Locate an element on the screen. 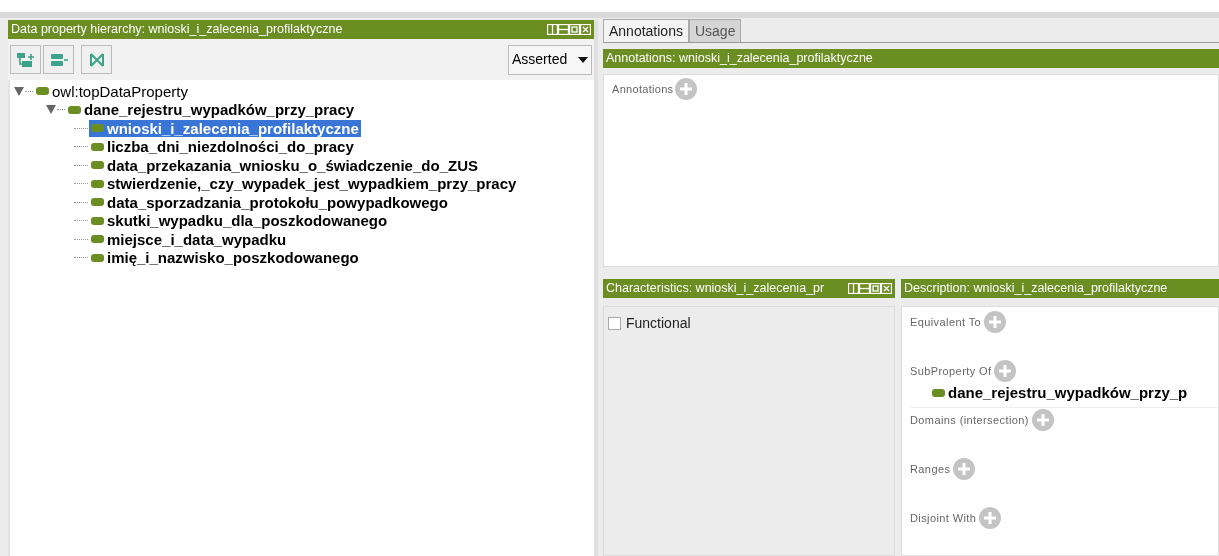 This screenshot has width=1219, height=556. add-sibling-button is located at coordinates (58, 59).